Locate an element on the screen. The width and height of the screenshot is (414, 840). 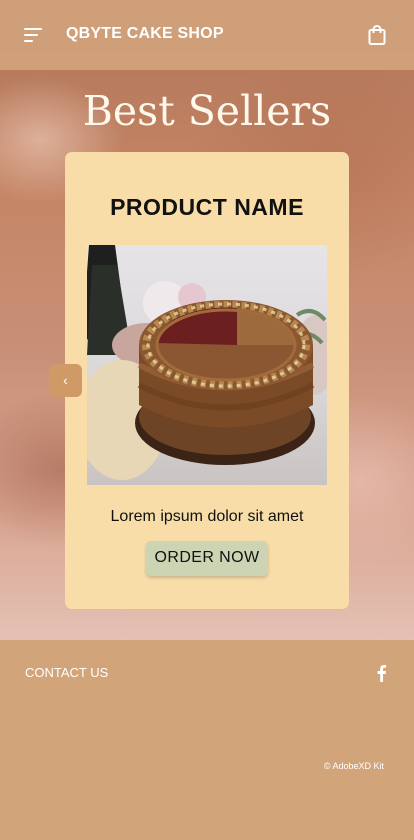
hamburger-menu-icon is located at coordinates (34, 35).